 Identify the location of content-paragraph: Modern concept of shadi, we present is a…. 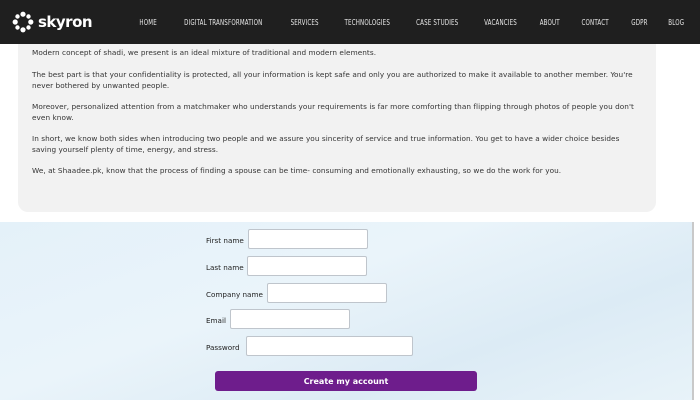
(204, 52).